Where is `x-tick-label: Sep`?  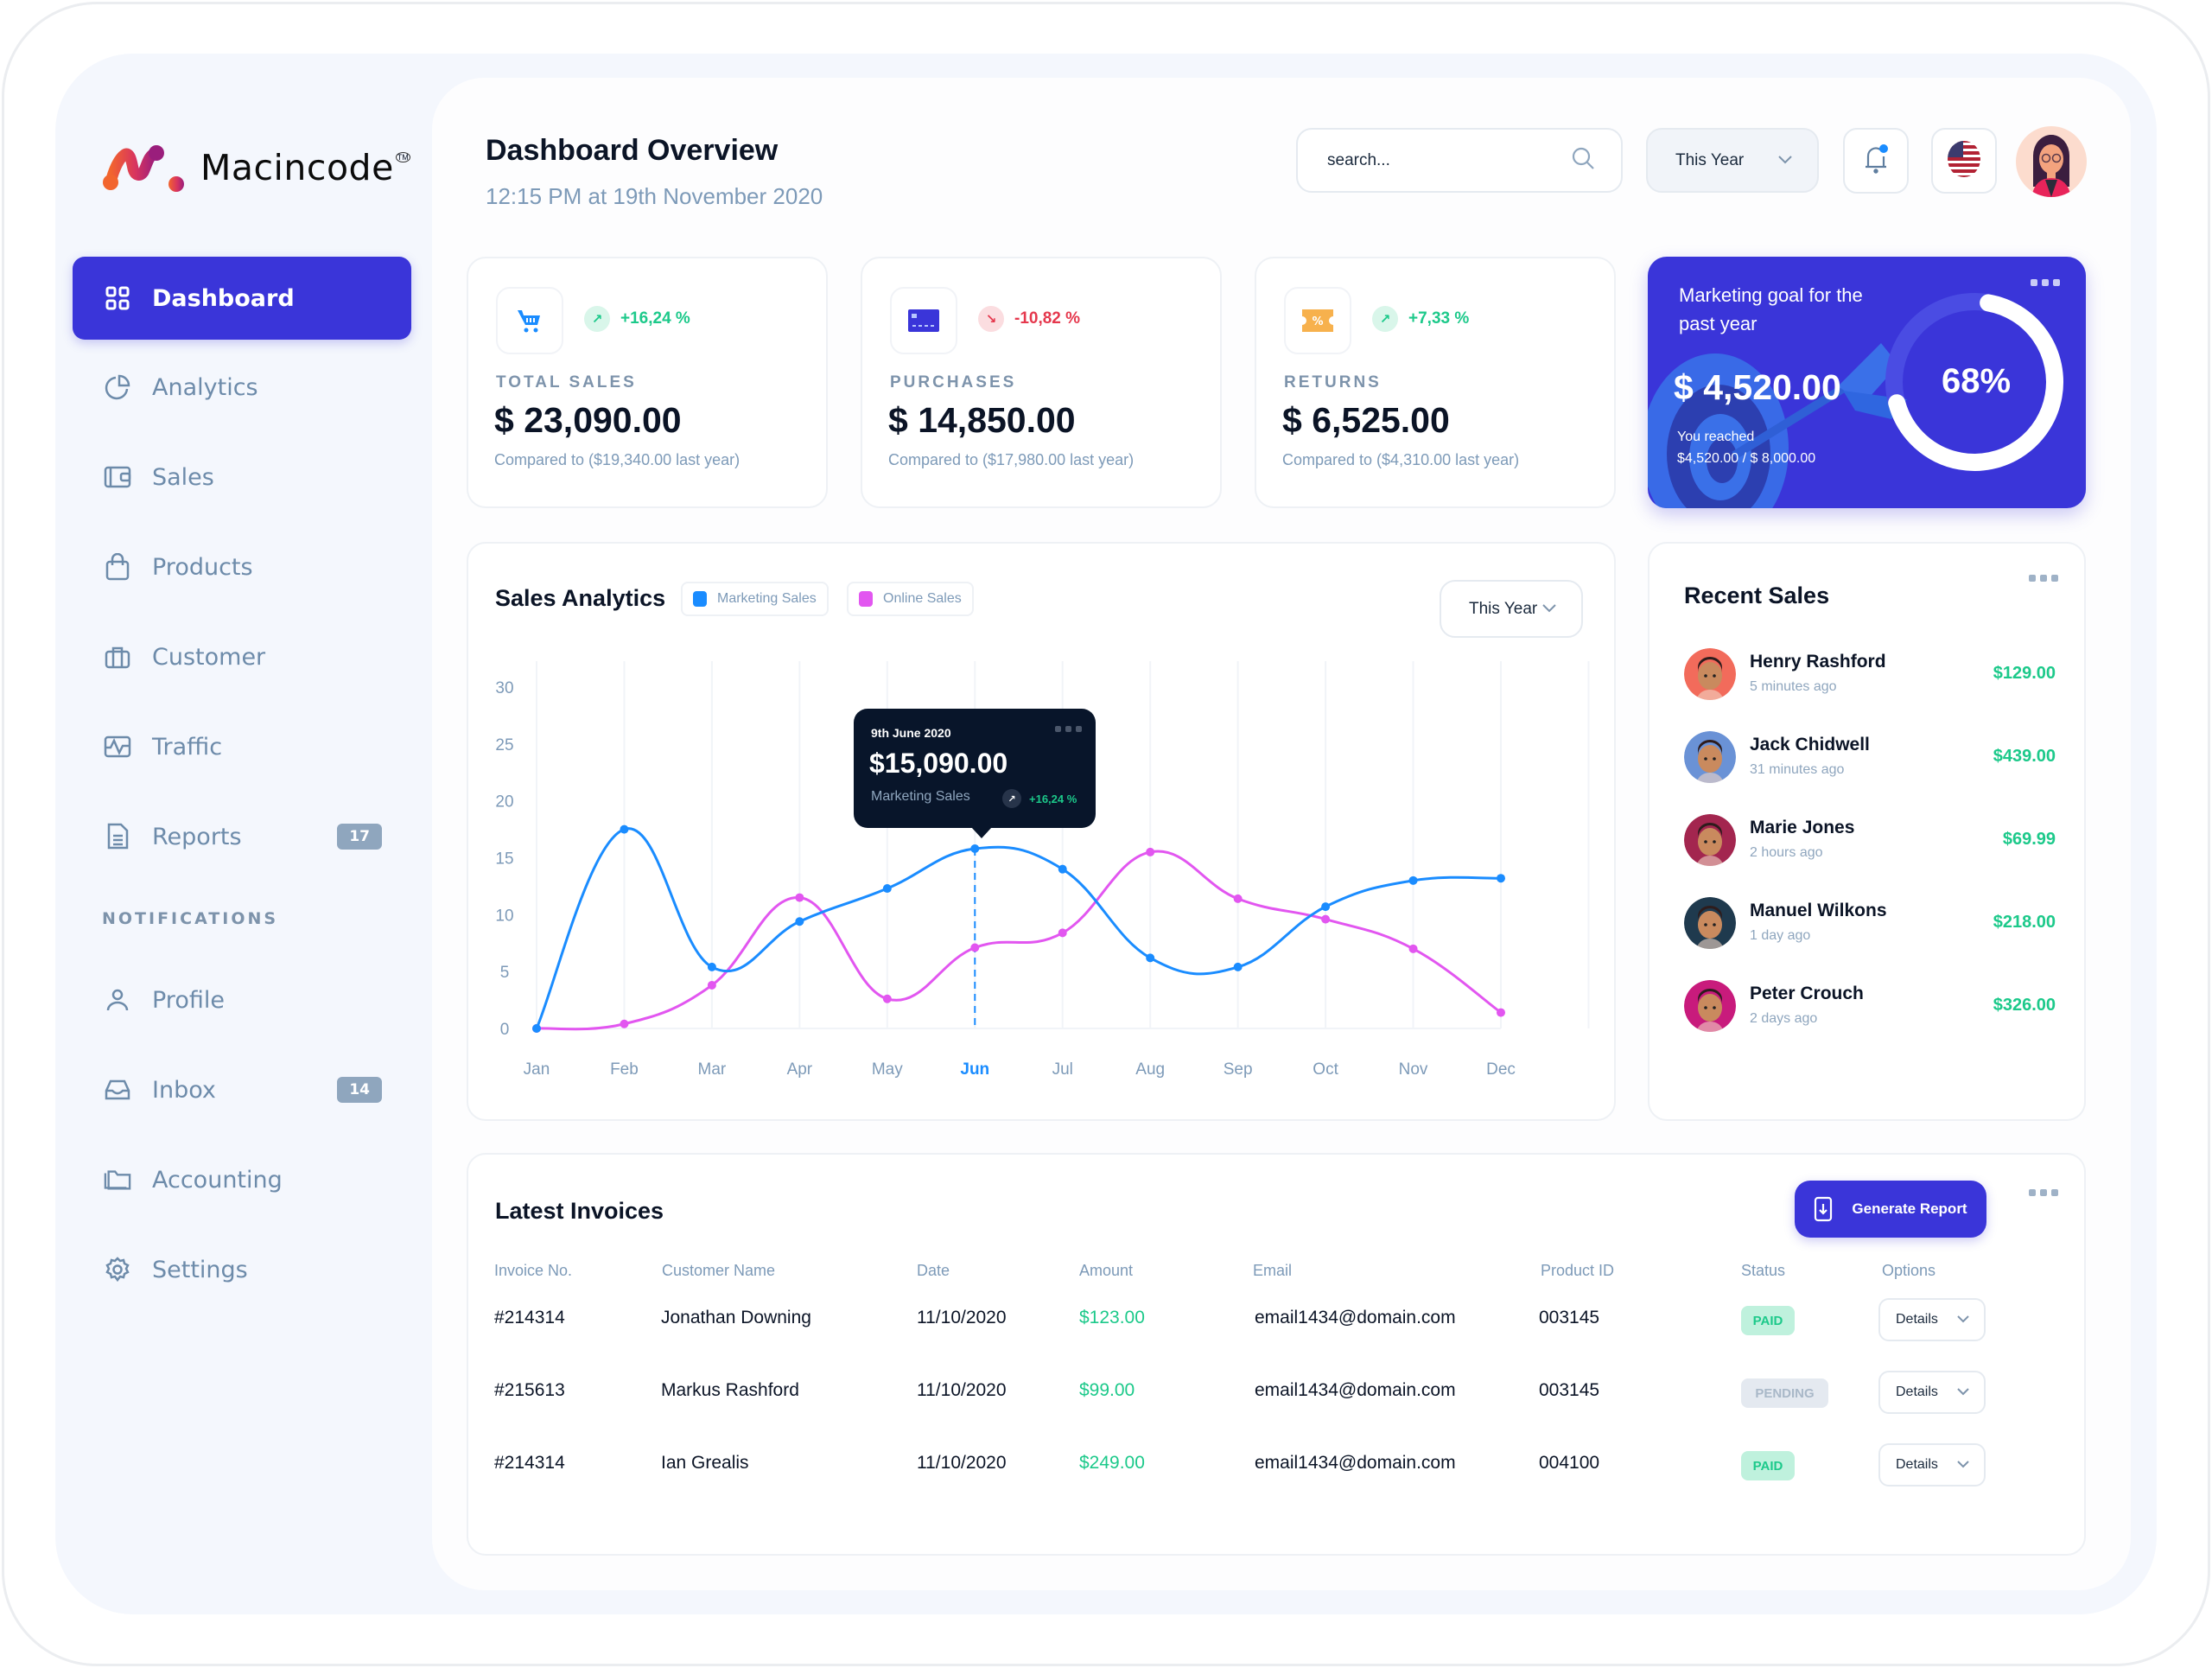 x-tick-label: Sep is located at coordinates (1238, 1069).